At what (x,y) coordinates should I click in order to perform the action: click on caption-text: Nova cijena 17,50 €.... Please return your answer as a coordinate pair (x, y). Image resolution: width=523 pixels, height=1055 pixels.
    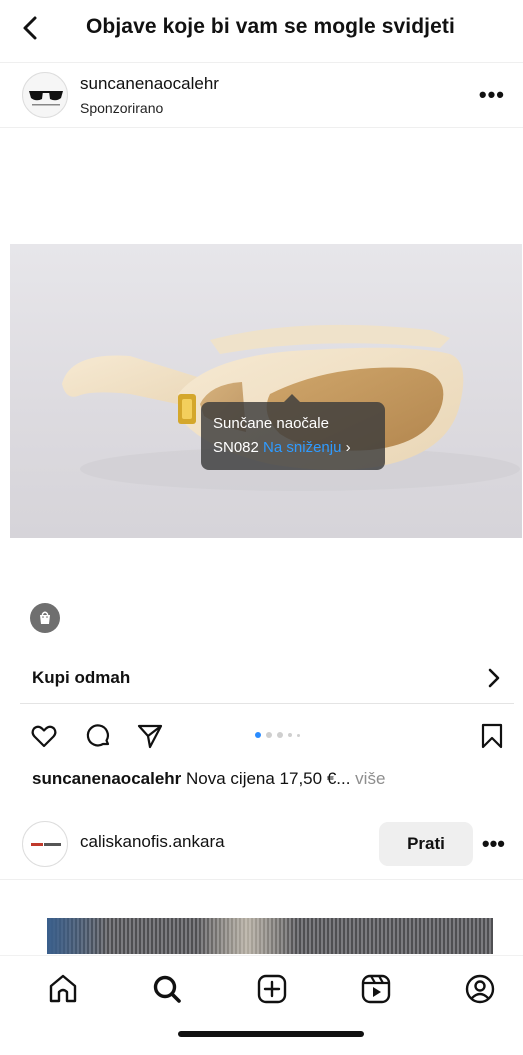
    Looking at the image, I should click on (266, 778).